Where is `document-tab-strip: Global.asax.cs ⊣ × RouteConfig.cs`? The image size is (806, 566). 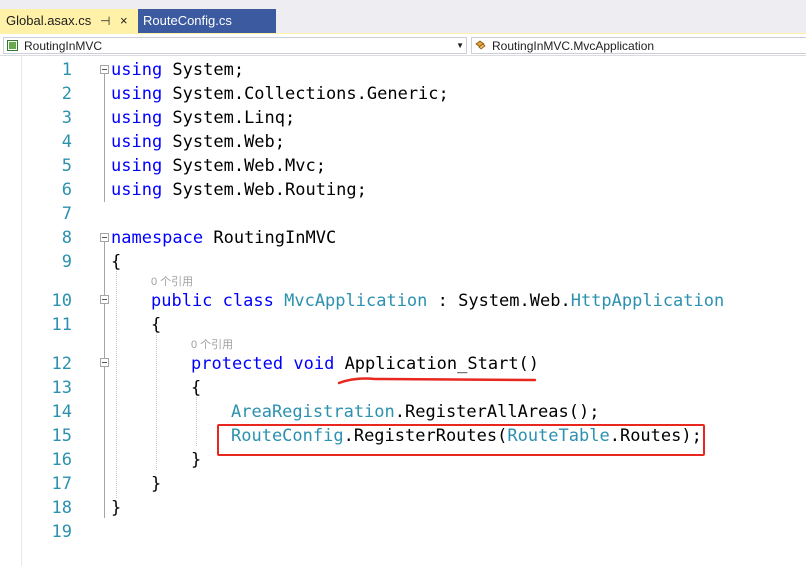
document-tab-strip: Global.asax.cs ⊣ × RouteConfig.cs is located at coordinates (403, 16).